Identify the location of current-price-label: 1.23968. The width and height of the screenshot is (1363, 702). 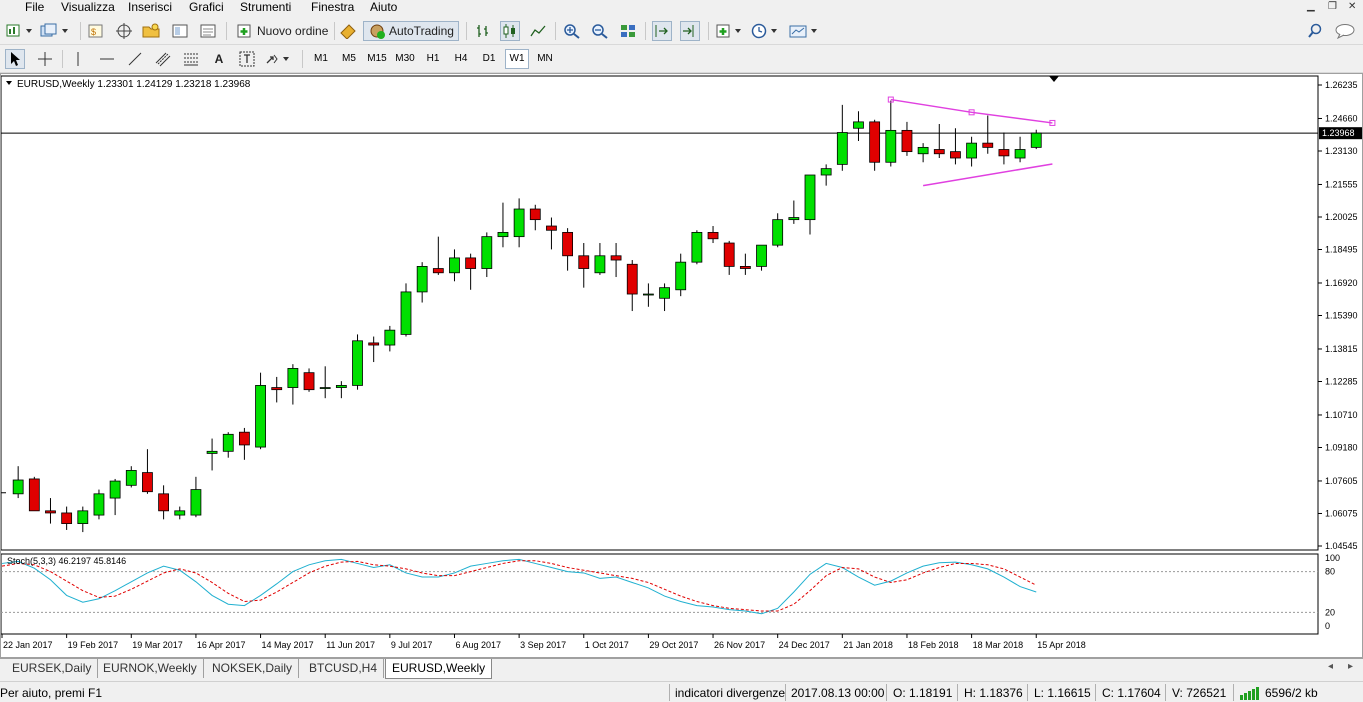
(1338, 133).